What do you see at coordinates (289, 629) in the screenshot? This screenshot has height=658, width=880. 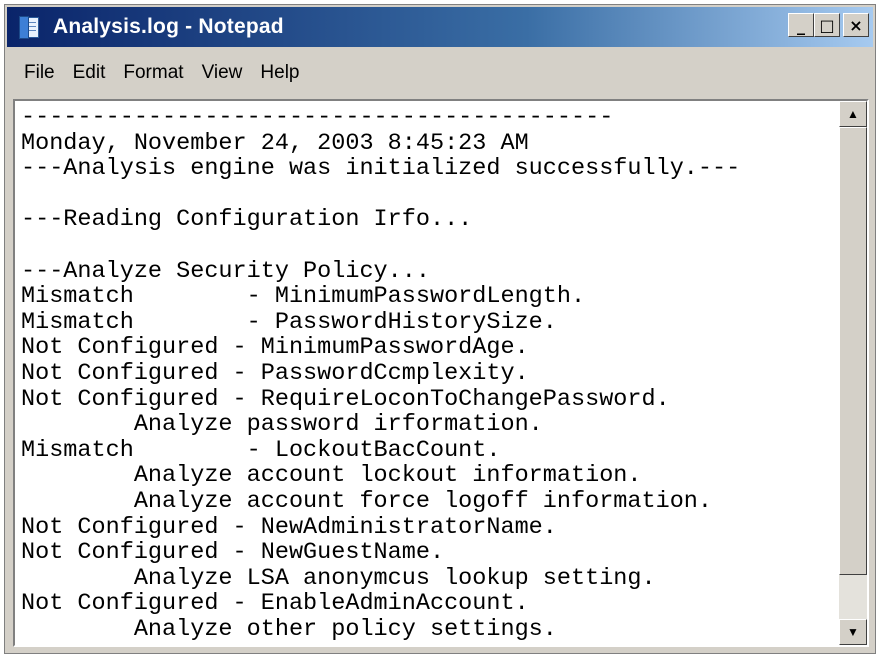 I see `log-line: Analyze other policy settings.` at bounding box center [289, 629].